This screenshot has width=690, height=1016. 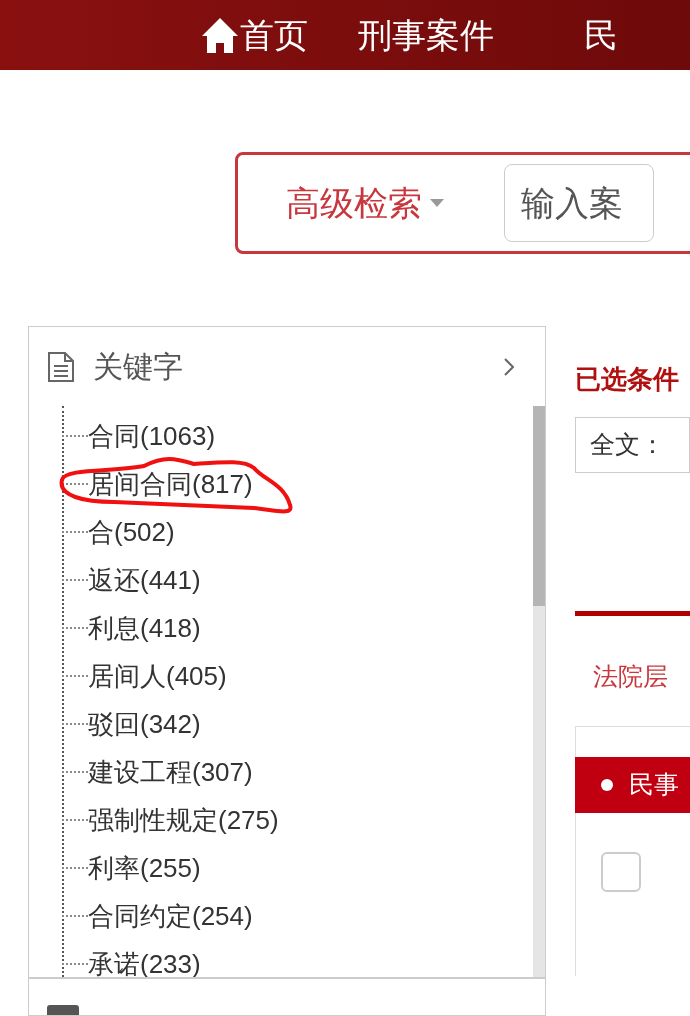 I want to click on keyword-item: 合(502), so click(x=131, y=532).